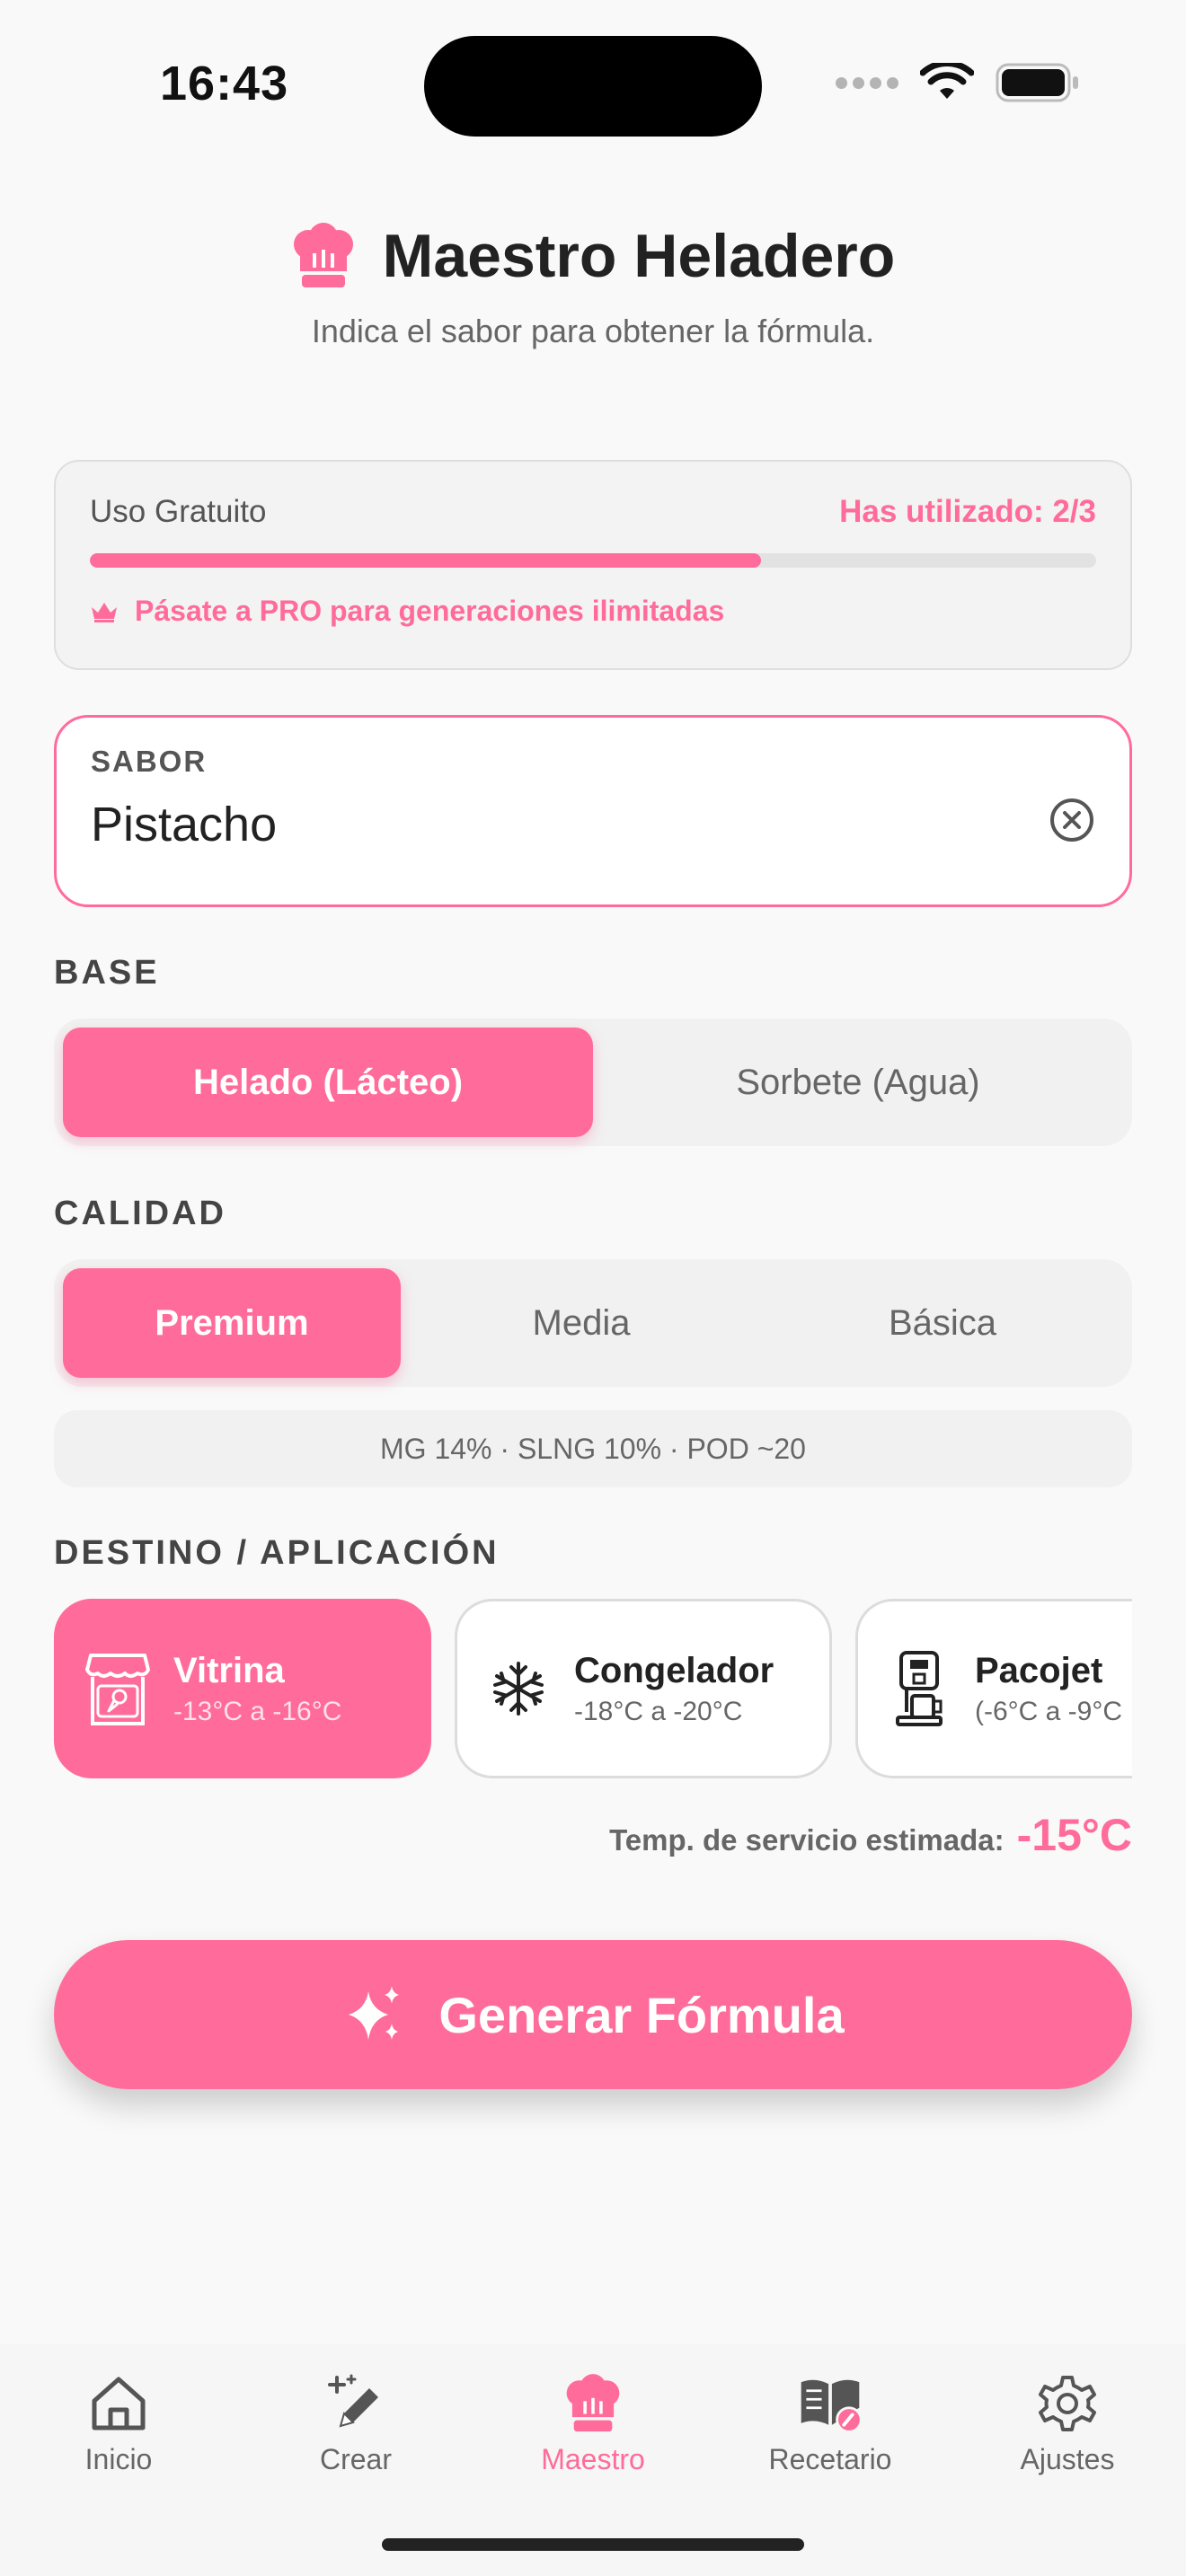  I want to click on recipe-book-icon, so click(832, 2406).